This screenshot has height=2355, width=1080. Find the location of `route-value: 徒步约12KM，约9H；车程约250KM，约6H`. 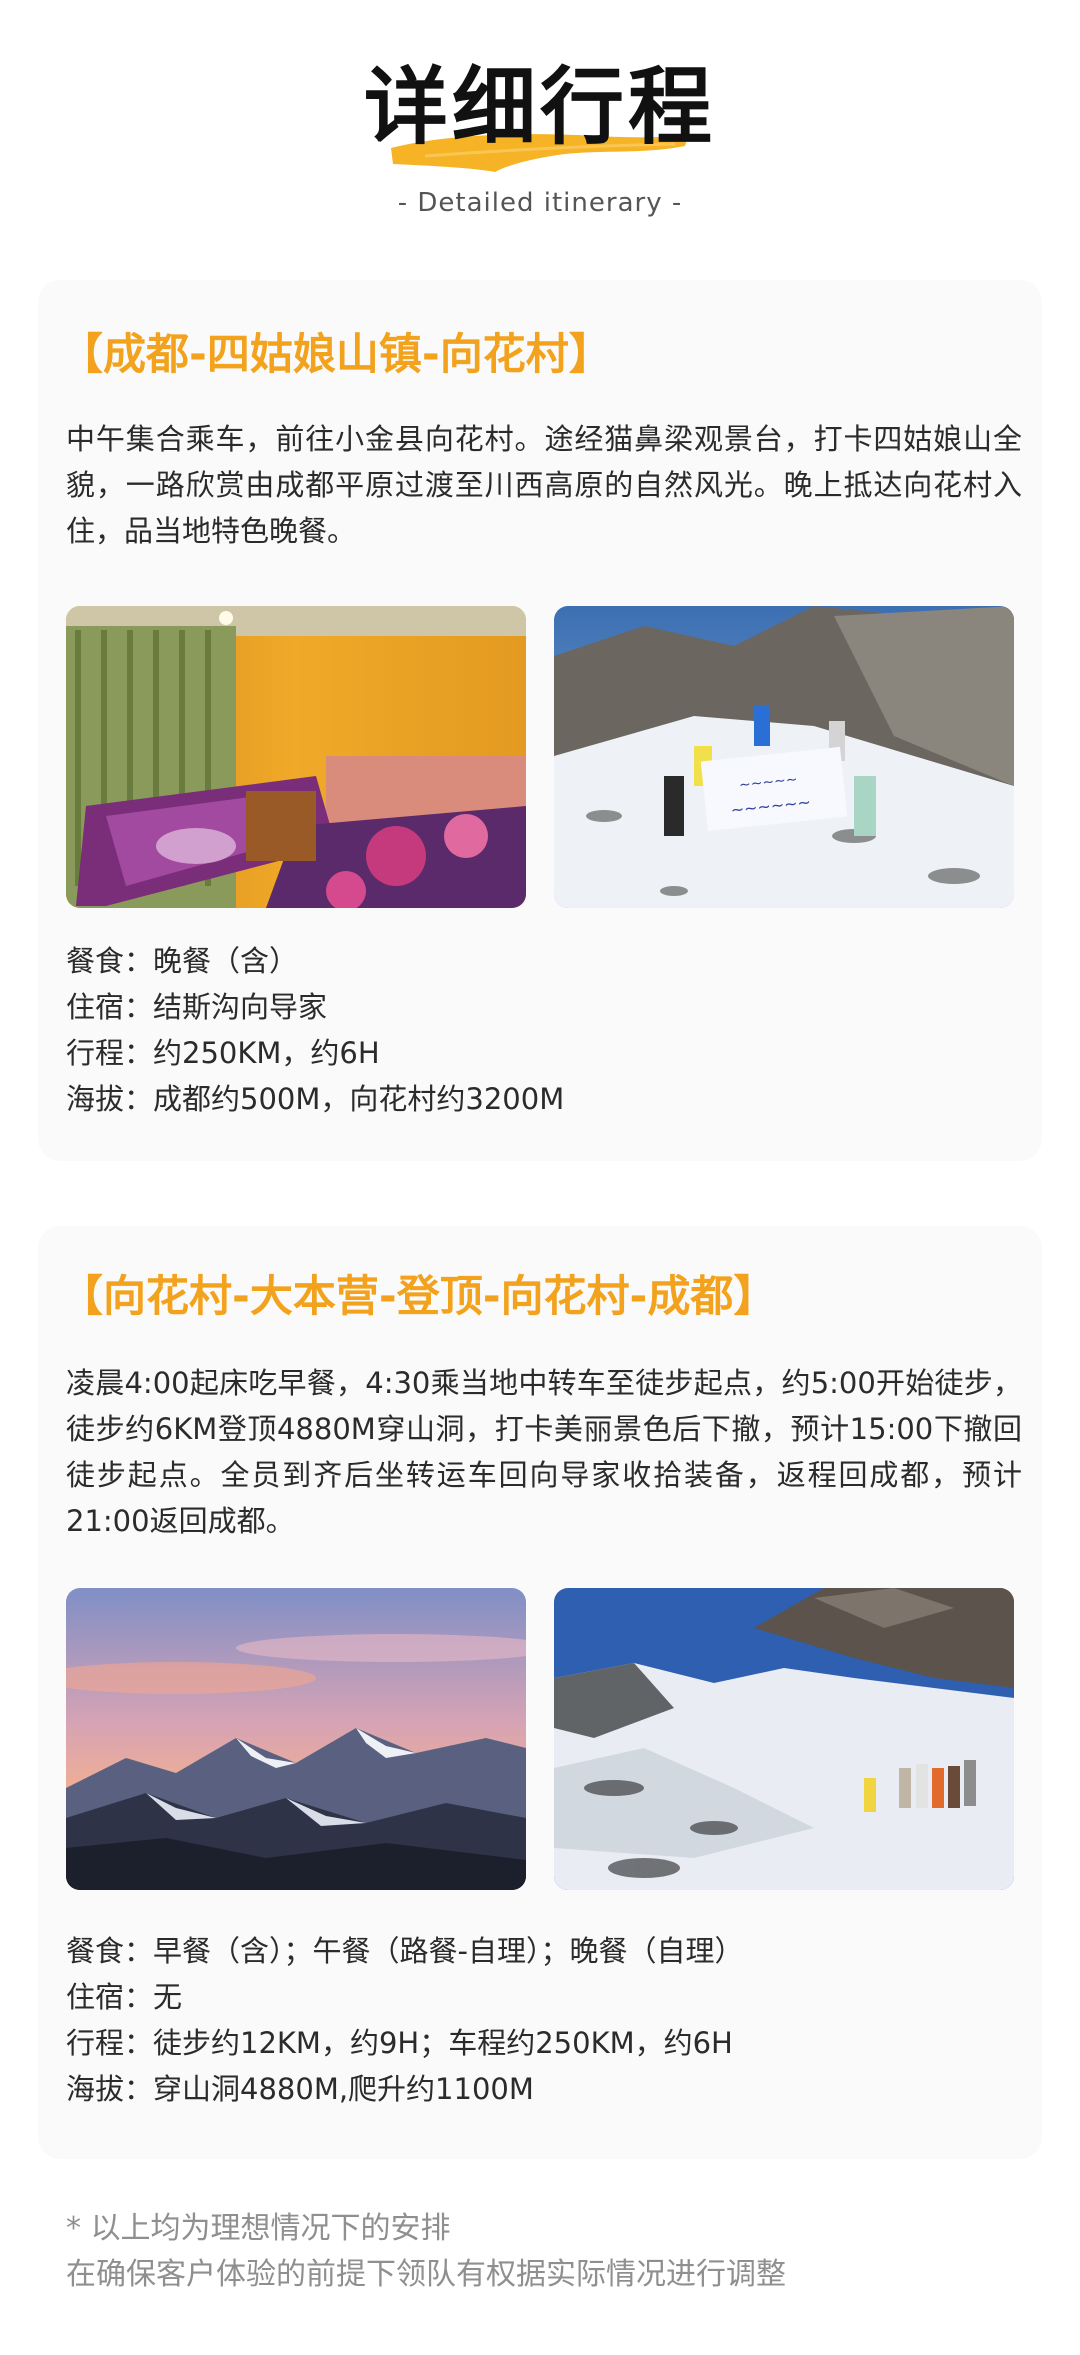

route-value: 徒步约12KM，约9H；车程约250KM，约6H is located at coordinates (443, 2043).